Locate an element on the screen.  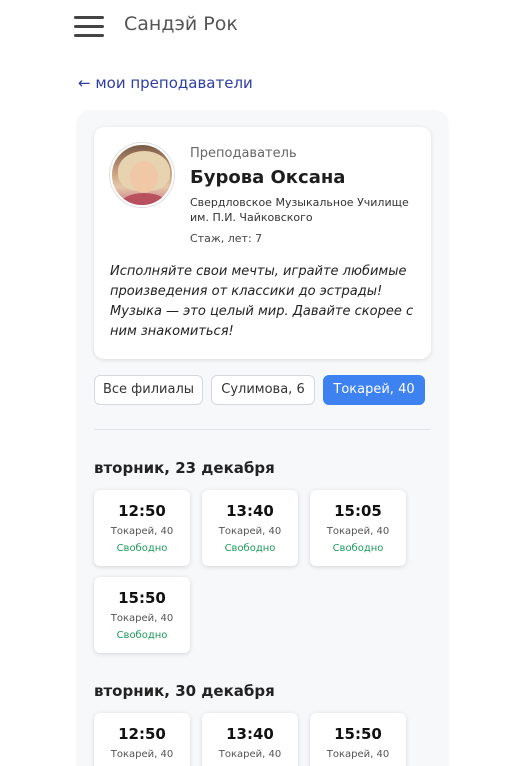
time-slot: 13:40 Токарей, 40 Свободно is located at coordinates (250, 528).